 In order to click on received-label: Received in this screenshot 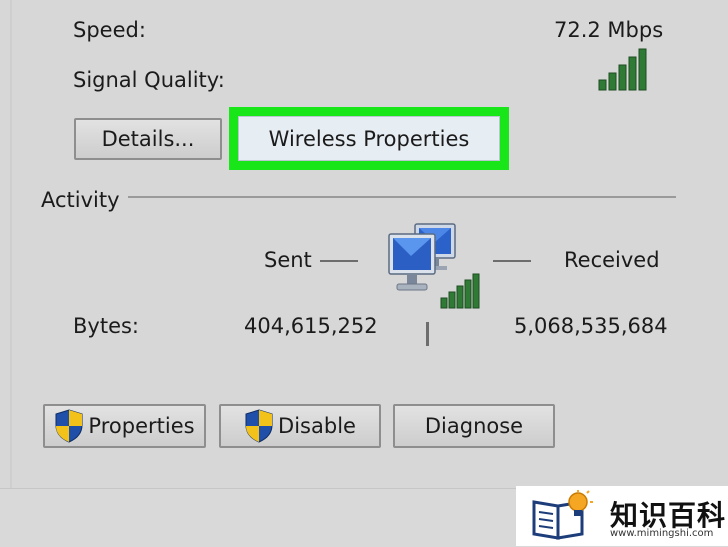, I will do `click(612, 260)`.